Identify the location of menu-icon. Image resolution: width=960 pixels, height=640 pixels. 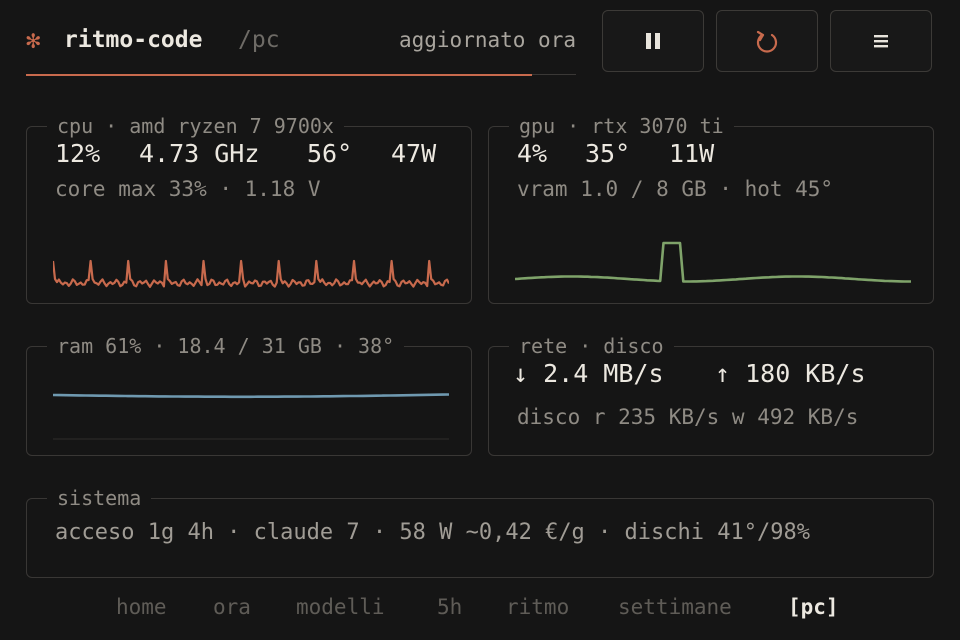
(881, 41).